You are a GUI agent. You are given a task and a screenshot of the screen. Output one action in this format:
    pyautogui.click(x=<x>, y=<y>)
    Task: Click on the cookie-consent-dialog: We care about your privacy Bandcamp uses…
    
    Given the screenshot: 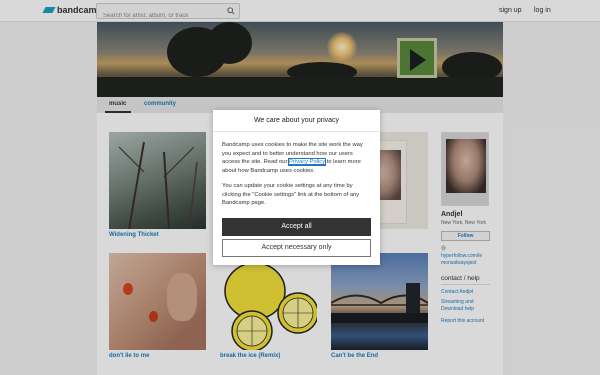 What is the action you would take?
    pyautogui.click(x=296, y=187)
    